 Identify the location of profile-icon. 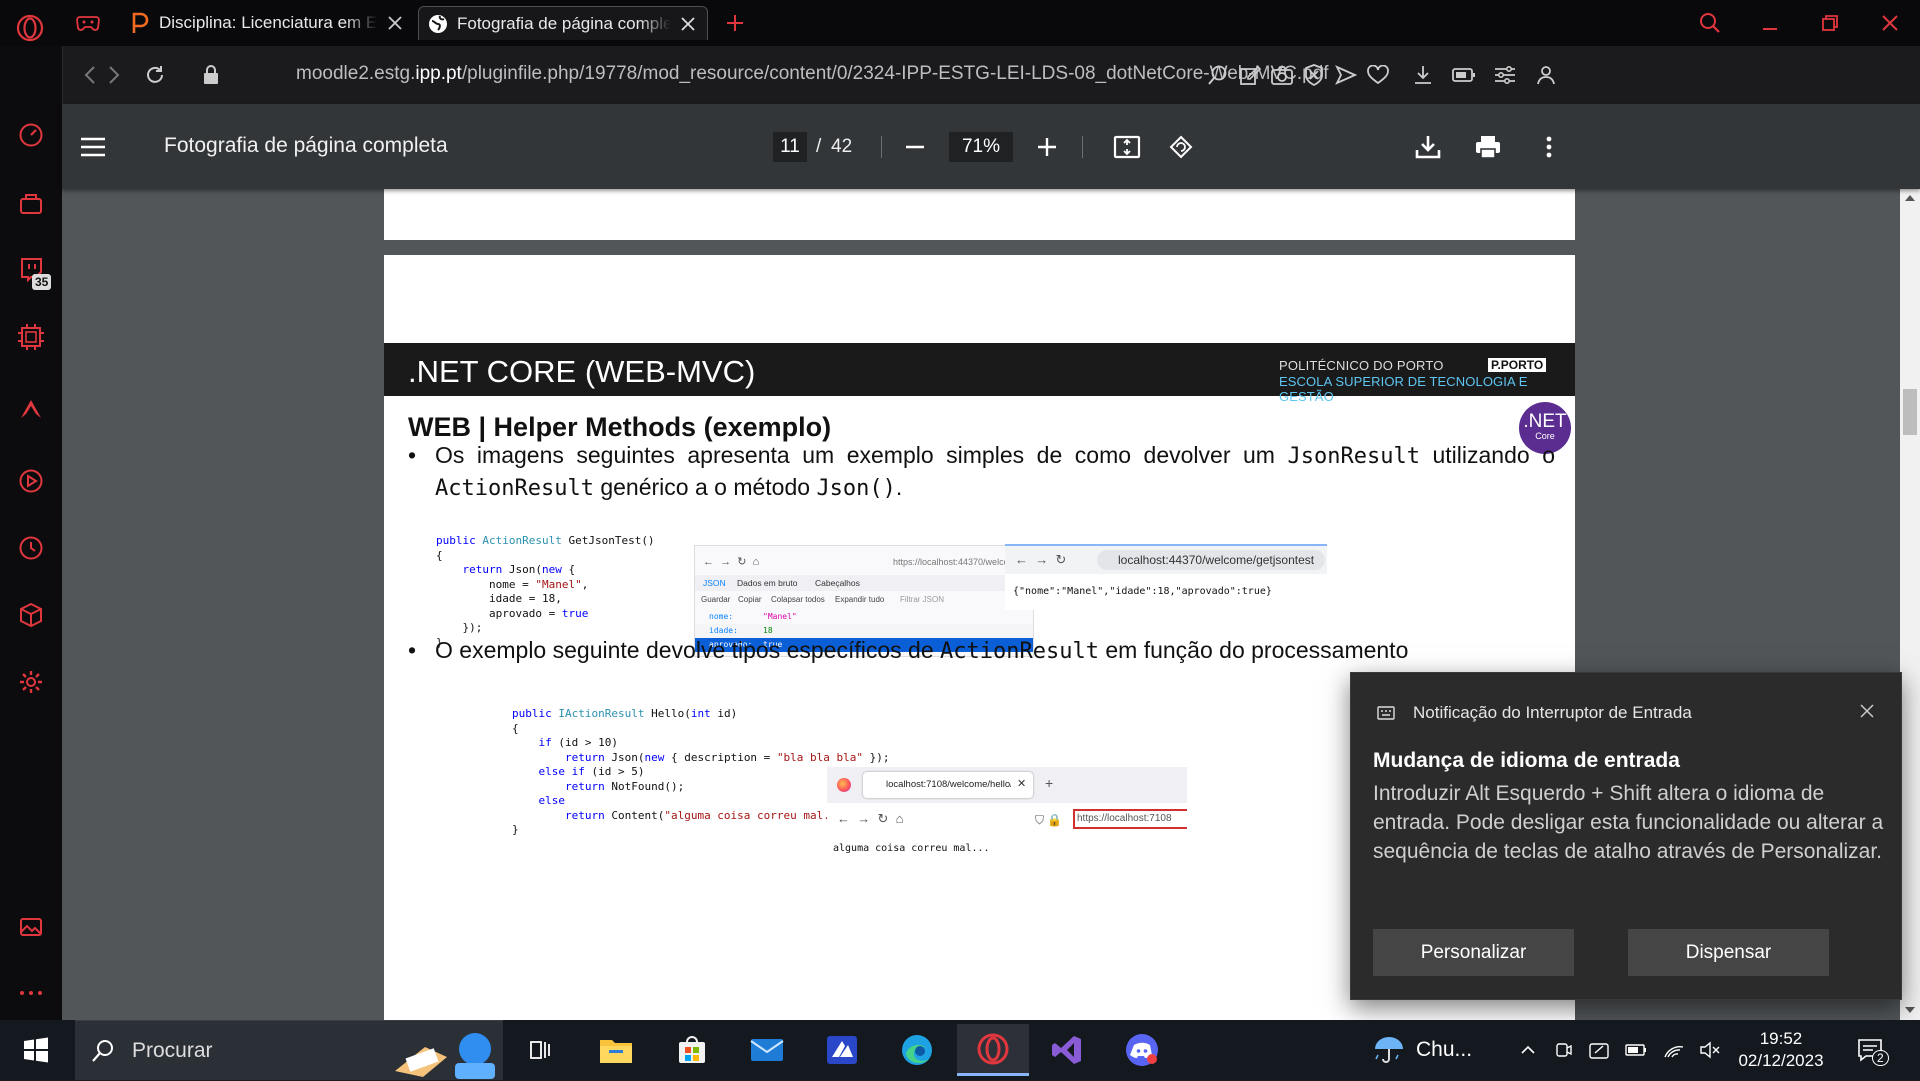
(1546, 75).